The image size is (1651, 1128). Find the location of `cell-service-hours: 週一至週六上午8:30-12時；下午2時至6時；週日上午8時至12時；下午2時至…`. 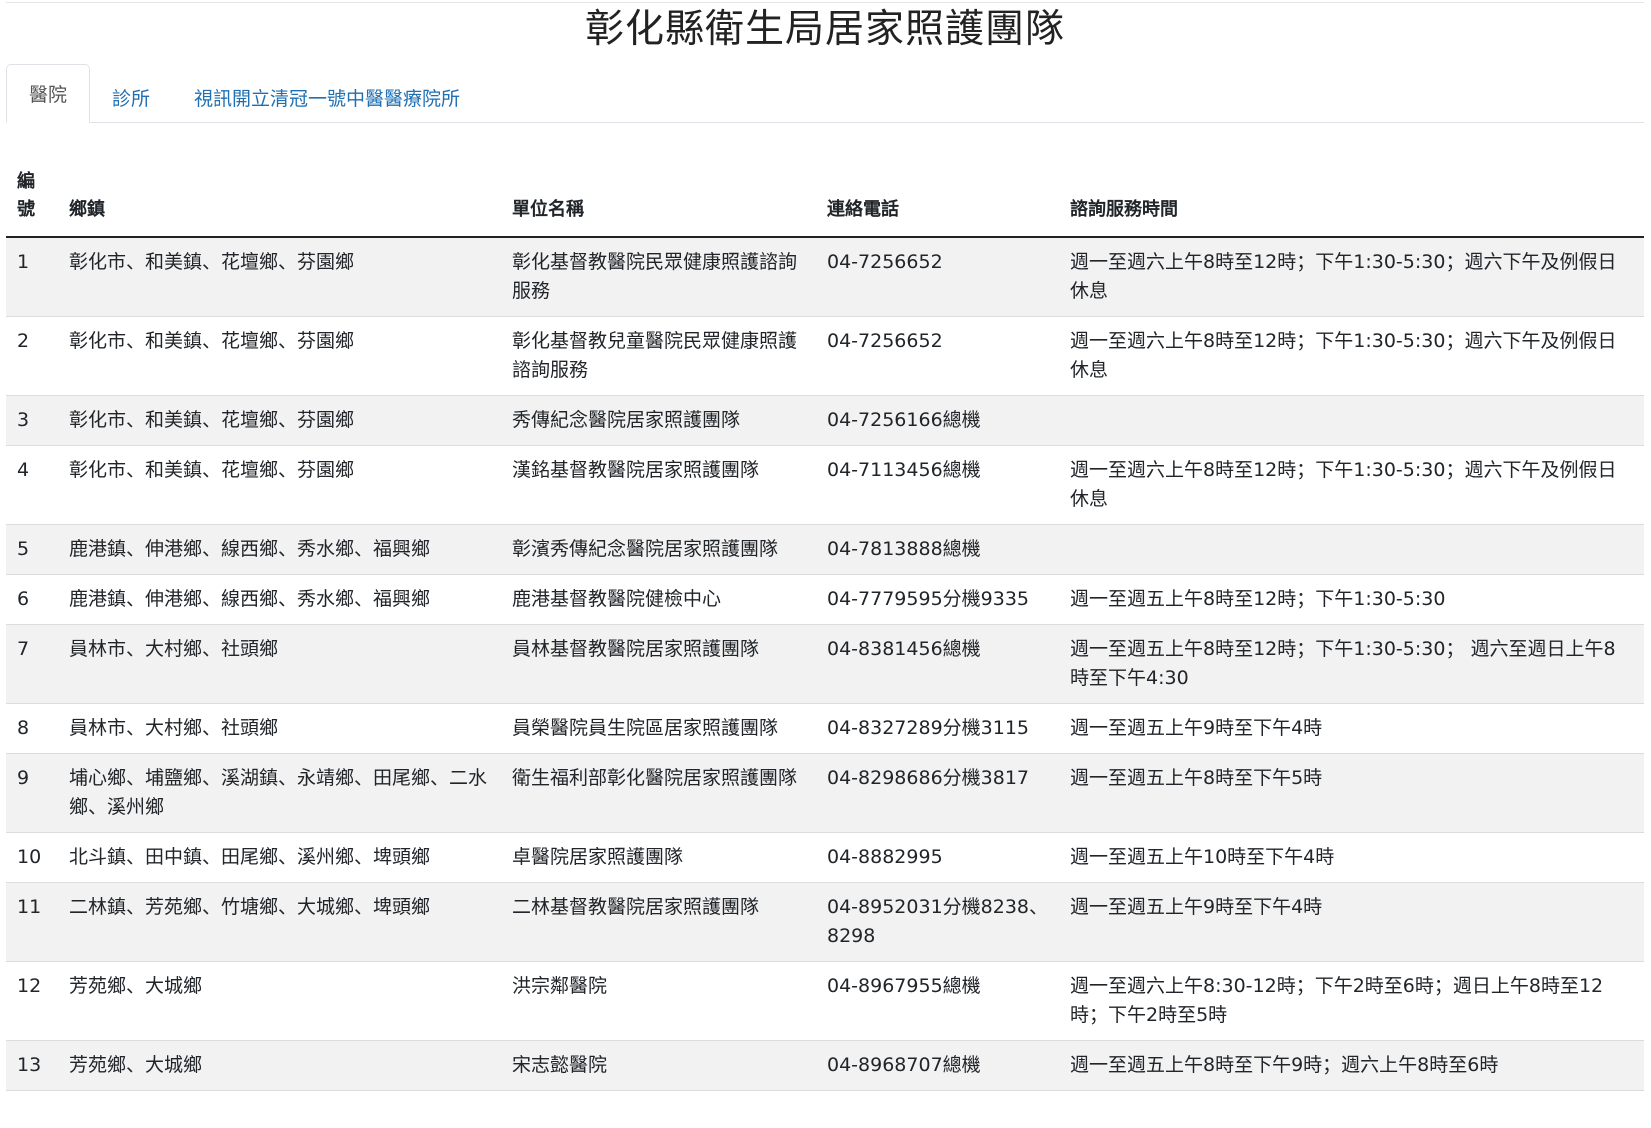

cell-service-hours: 週一至週六上午8:30-12時；下午2時至6時；週日上午8時至12時；下午2時至… is located at coordinates (1351, 1001).